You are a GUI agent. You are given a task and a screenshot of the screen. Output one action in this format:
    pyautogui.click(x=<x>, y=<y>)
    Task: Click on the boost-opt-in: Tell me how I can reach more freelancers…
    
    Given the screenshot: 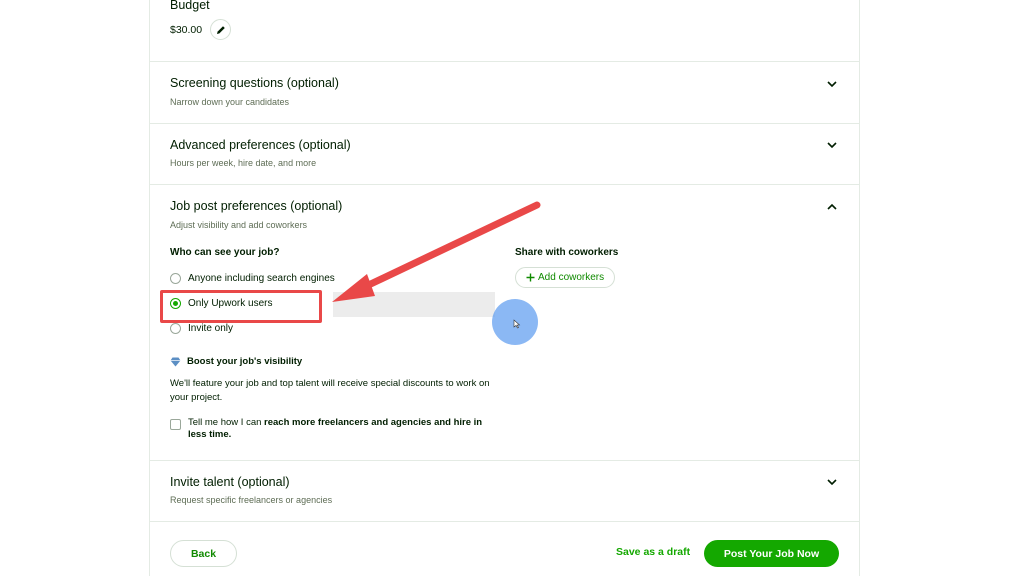 What is the action you would take?
    pyautogui.click(x=329, y=429)
    